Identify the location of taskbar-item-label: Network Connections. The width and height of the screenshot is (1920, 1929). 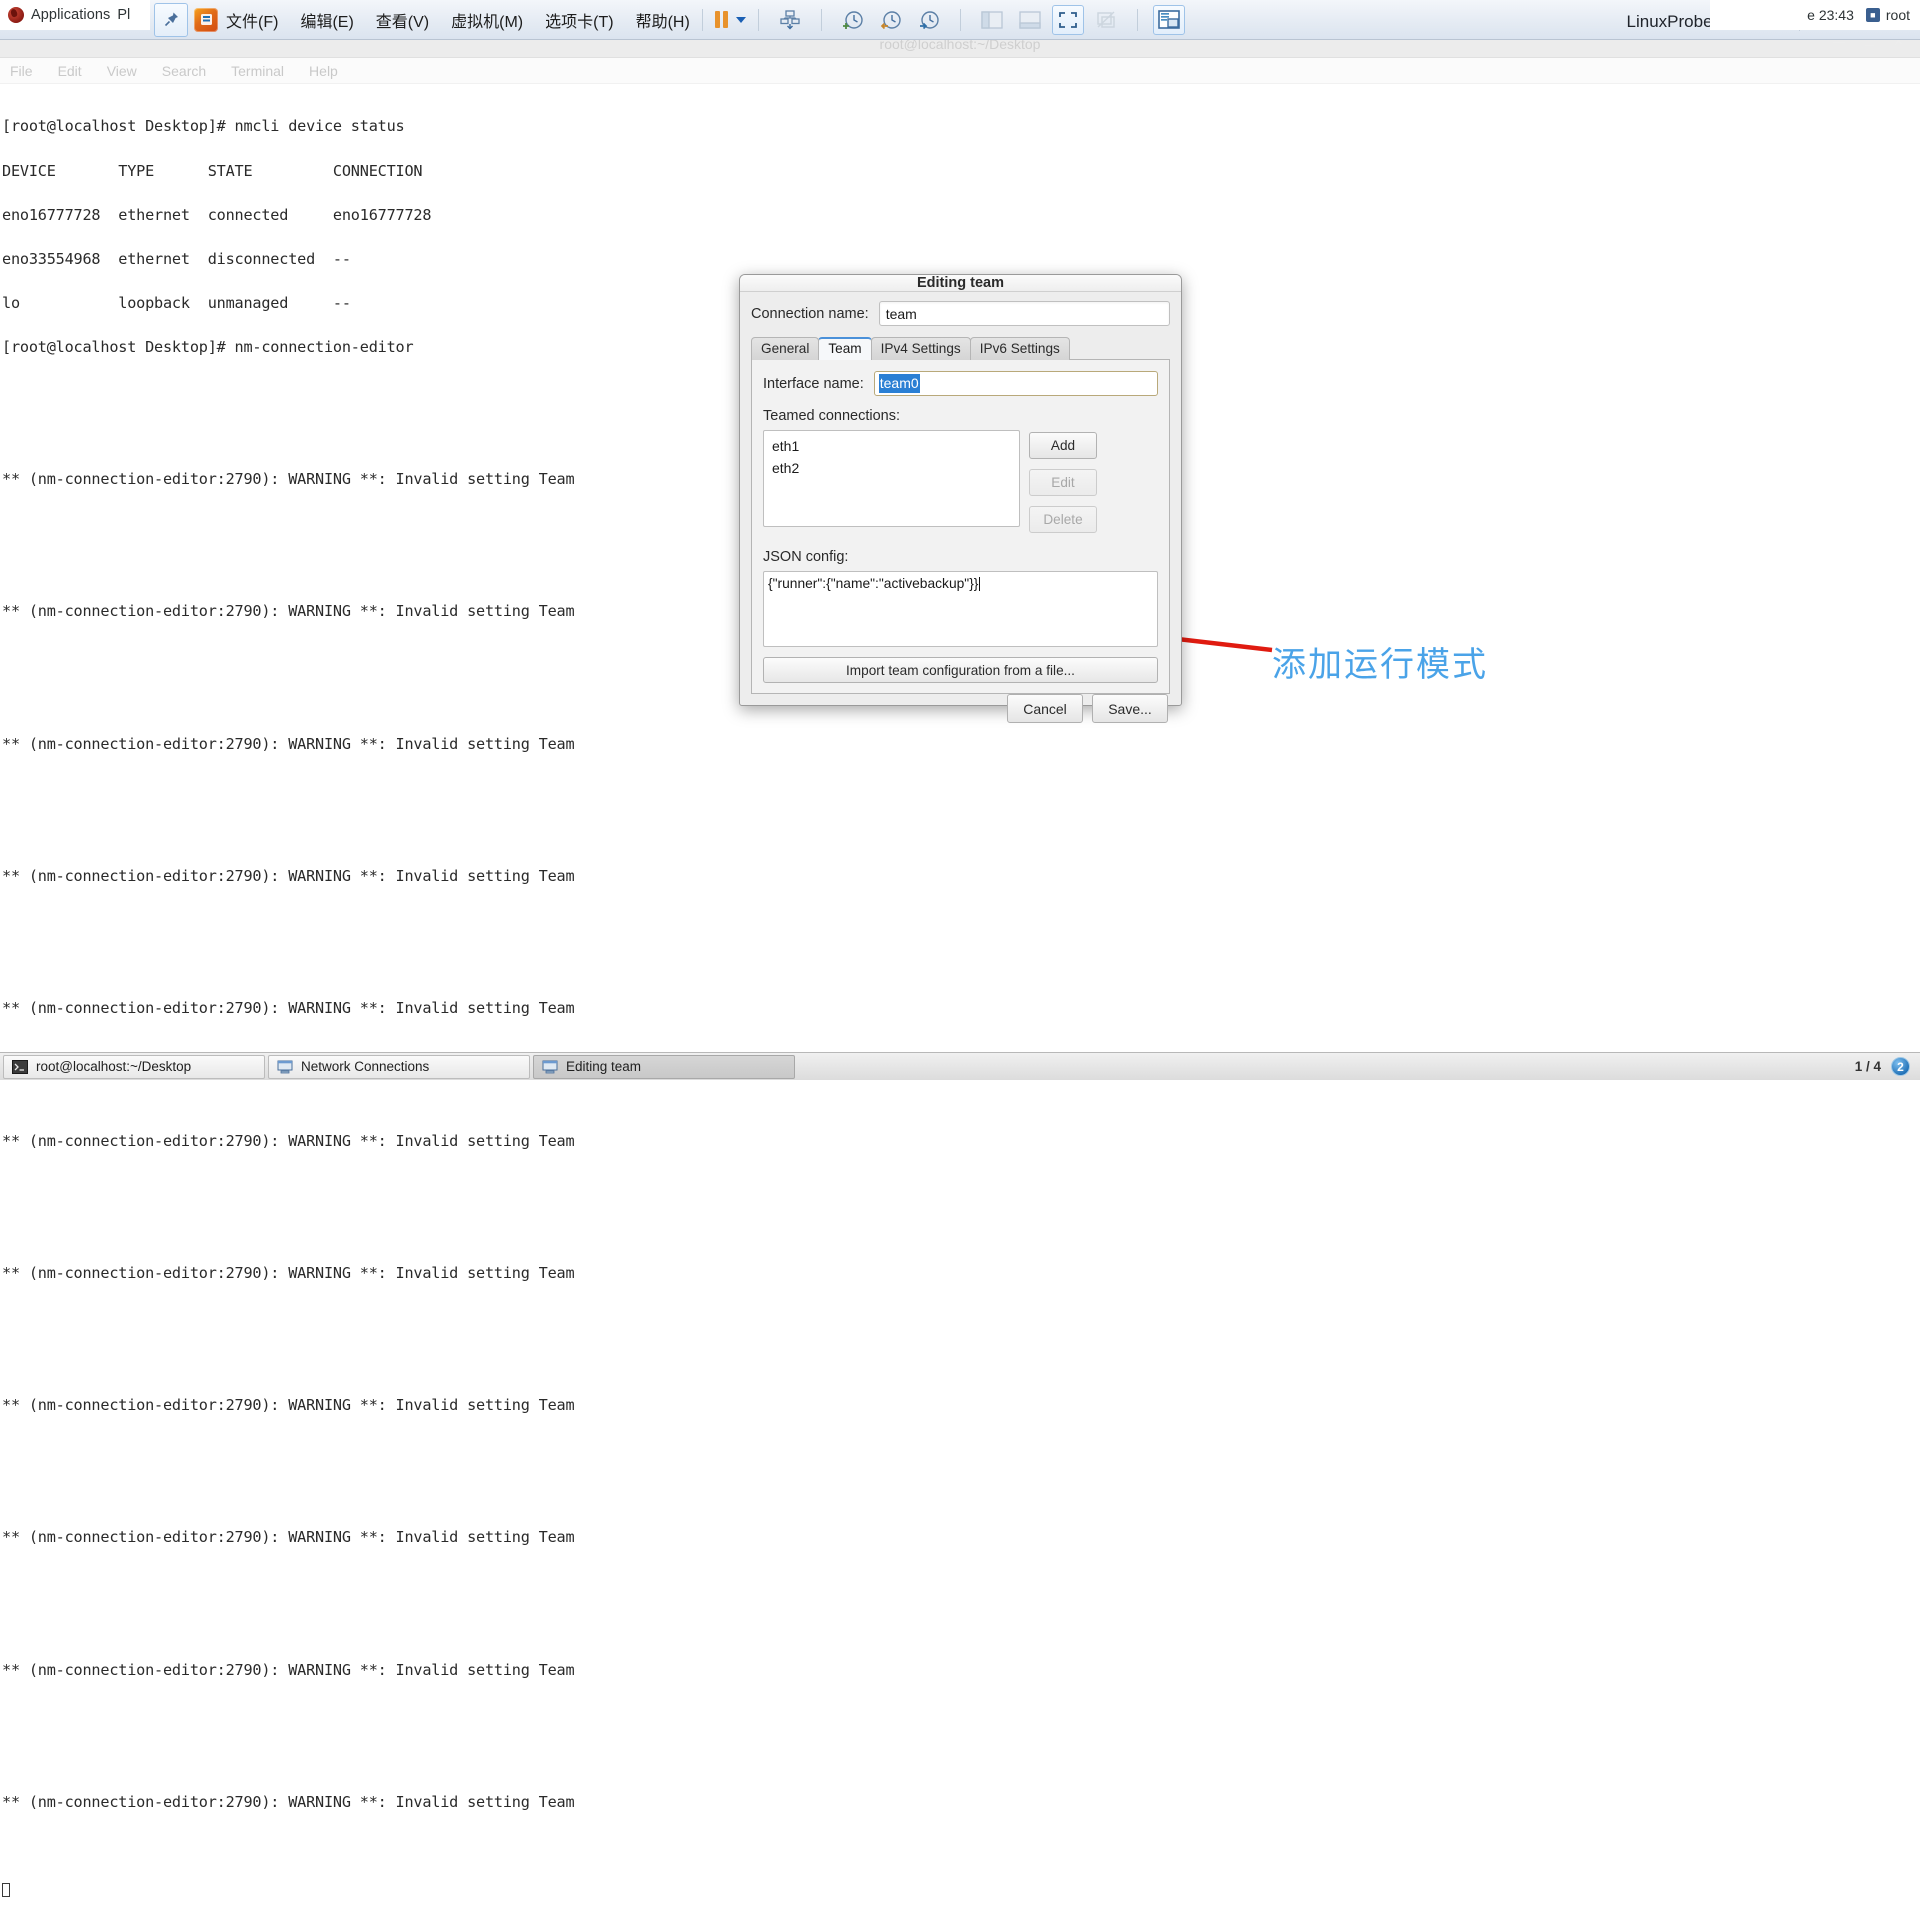
(365, 1066).